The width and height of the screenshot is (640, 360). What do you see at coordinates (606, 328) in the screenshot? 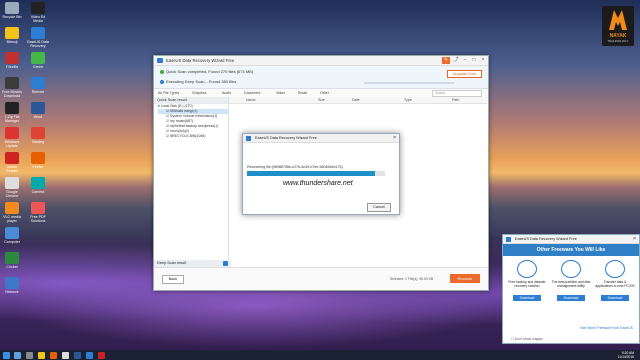
I see `see-more-link: See More Freeware from EaseUS` at bounding box center [606, 328].